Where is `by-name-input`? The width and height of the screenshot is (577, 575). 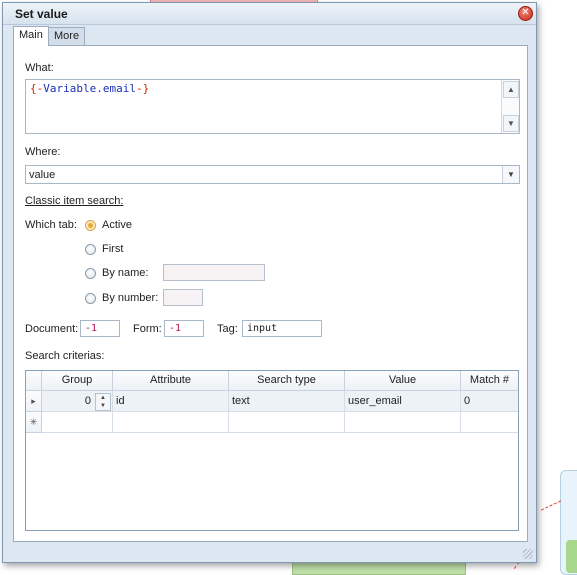
by-name-input is located at coordinates (214, 272).